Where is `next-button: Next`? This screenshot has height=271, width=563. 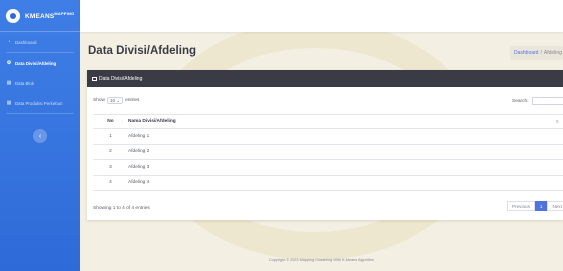 next-button: Next is located at coordinates (555, 206).